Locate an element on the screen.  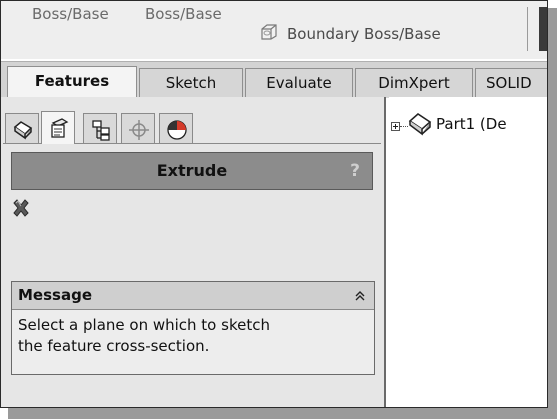
configuration-manager-tab is located at coordinates (100, 128).